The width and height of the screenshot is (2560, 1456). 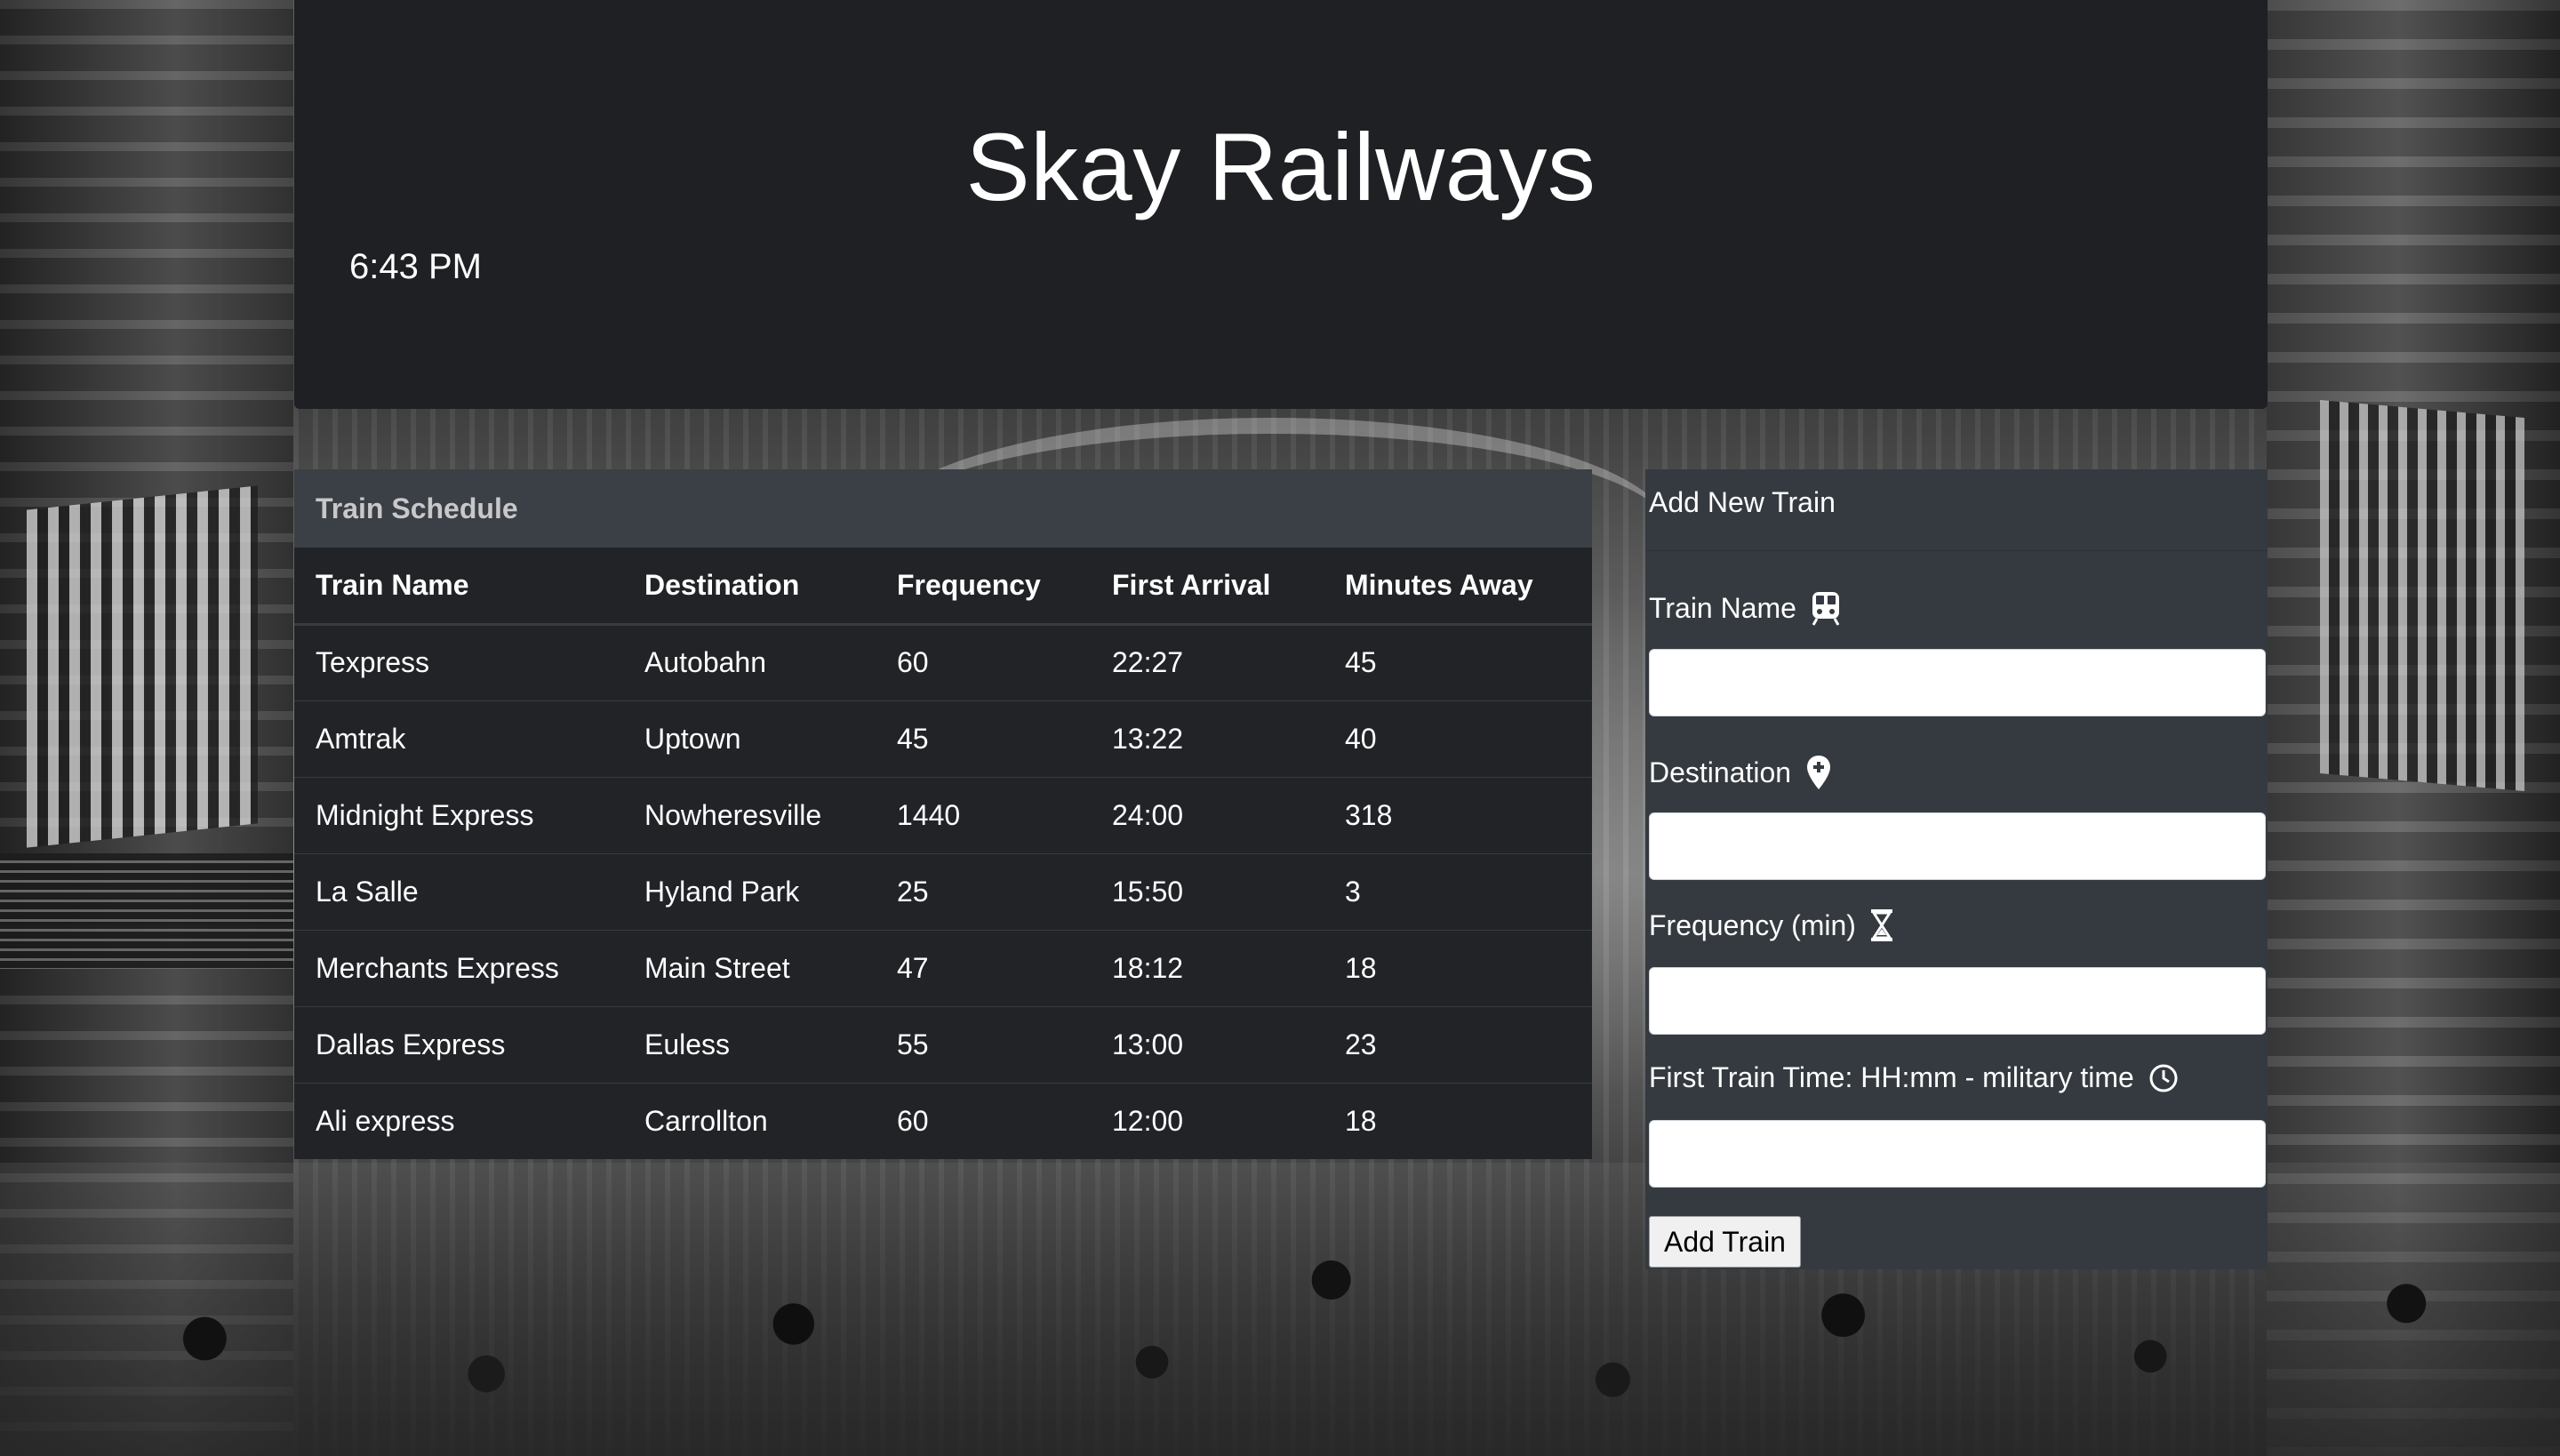 What do you see at coordinates (983, 1044) in the screenshot?
I see `cell-frequency: 55` at bounding box center [983, 1044].